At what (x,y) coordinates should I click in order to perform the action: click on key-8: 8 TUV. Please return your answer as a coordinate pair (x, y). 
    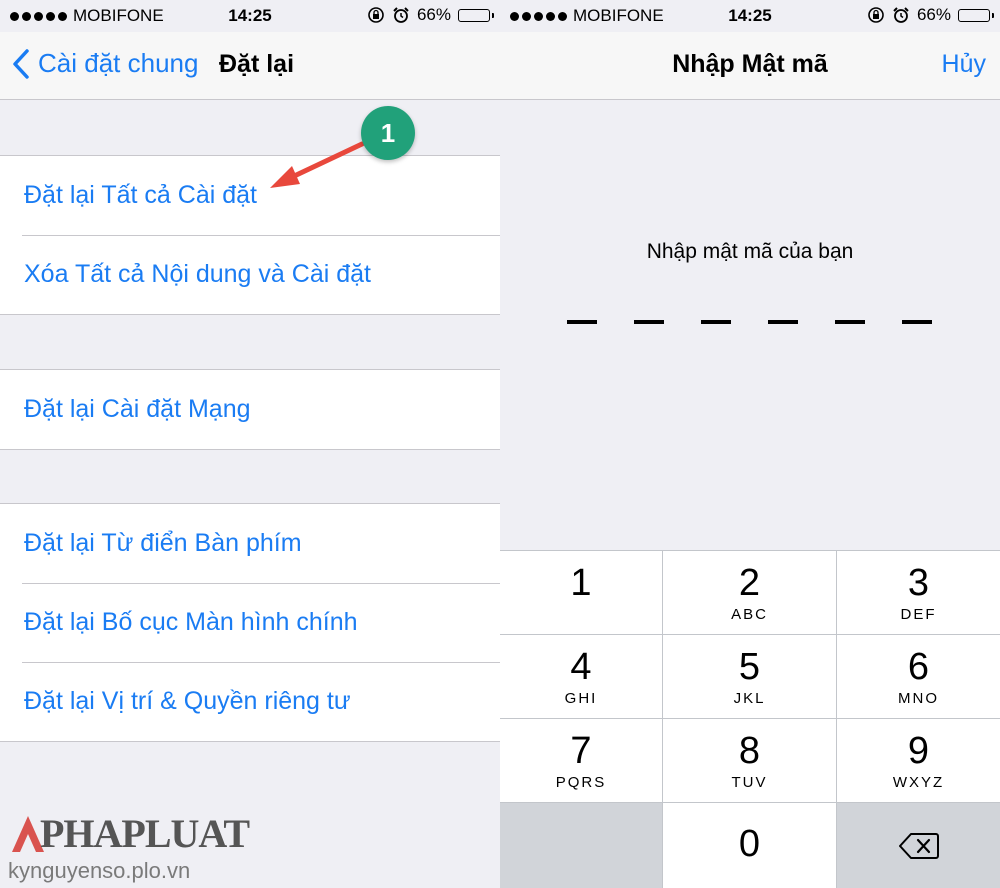
    Looking at the image, I should click on (749, 760).